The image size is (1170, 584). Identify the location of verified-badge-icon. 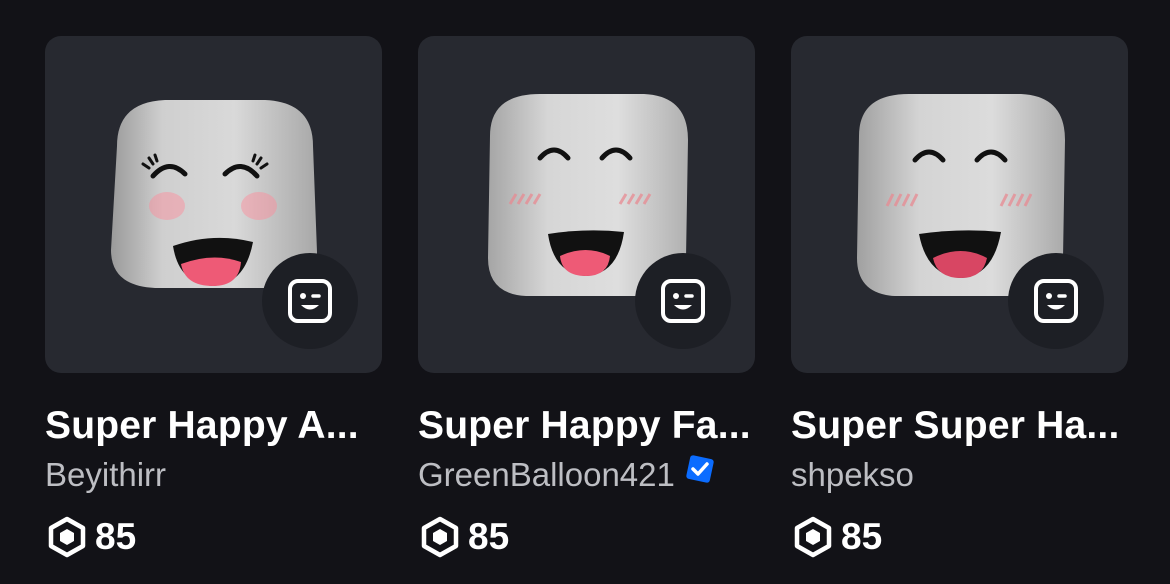
(700, 469).